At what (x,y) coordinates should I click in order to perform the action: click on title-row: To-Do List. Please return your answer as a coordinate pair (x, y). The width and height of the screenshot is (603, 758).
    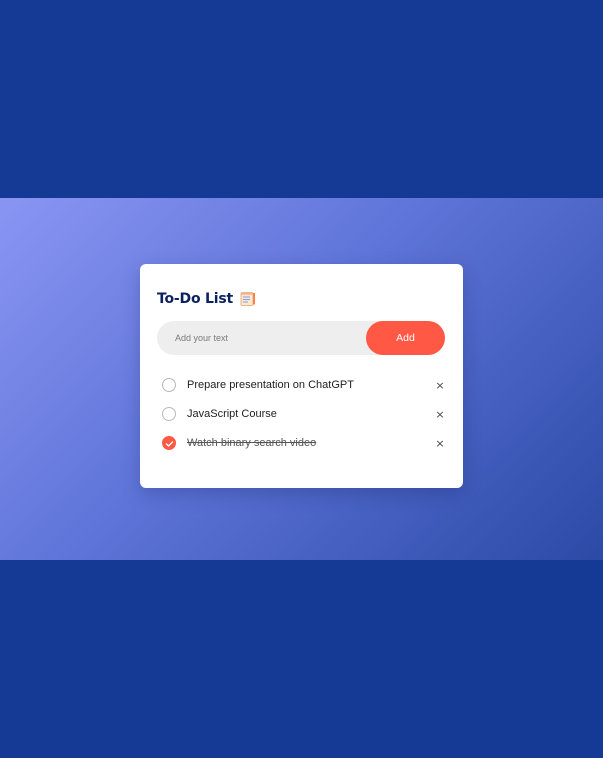
    Looking at the image, I should click on (206, 299).